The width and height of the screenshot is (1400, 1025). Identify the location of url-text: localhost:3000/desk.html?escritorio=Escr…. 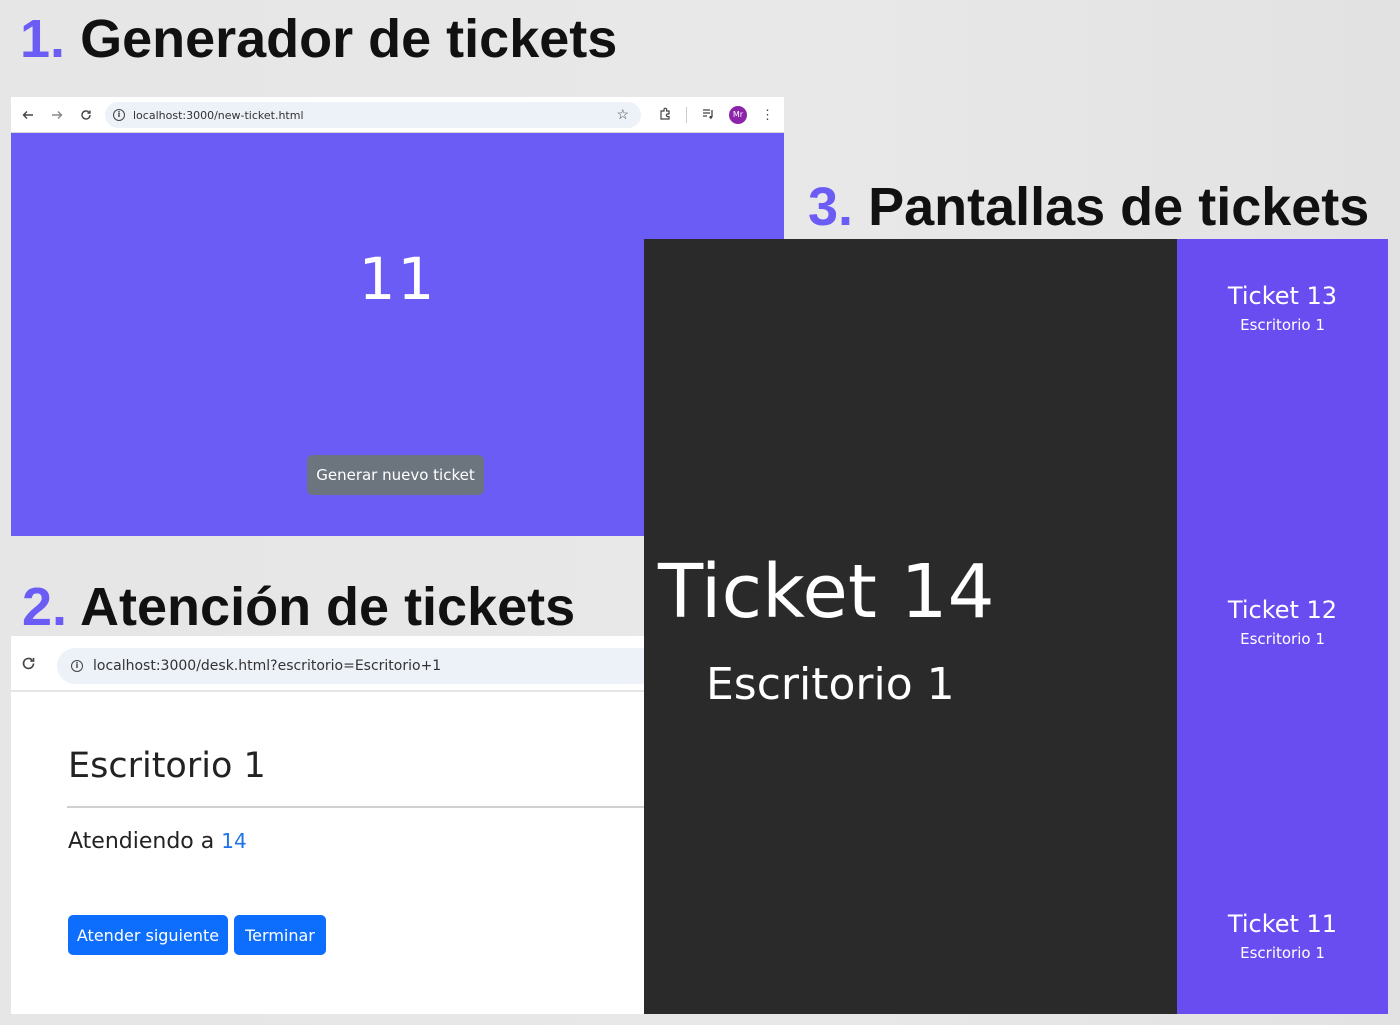
(267, 666).